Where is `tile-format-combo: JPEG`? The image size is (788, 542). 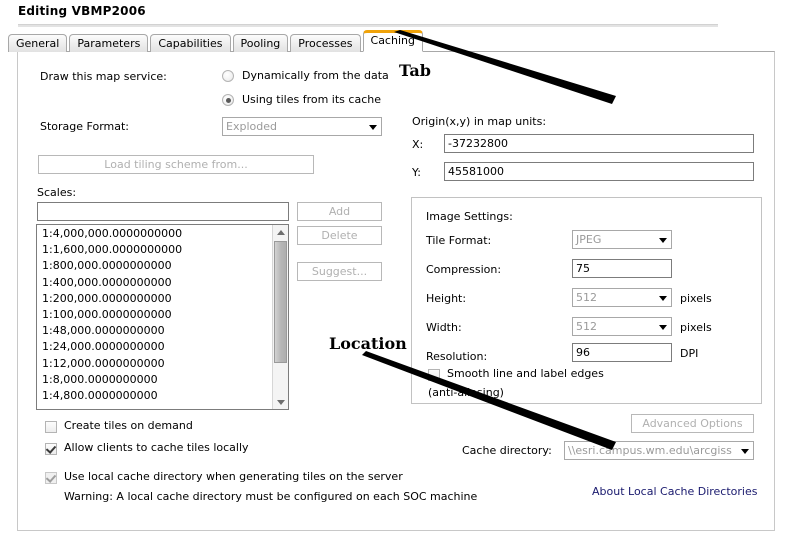
tile-format-combo: JPEG is located at coordinates (622, 239).